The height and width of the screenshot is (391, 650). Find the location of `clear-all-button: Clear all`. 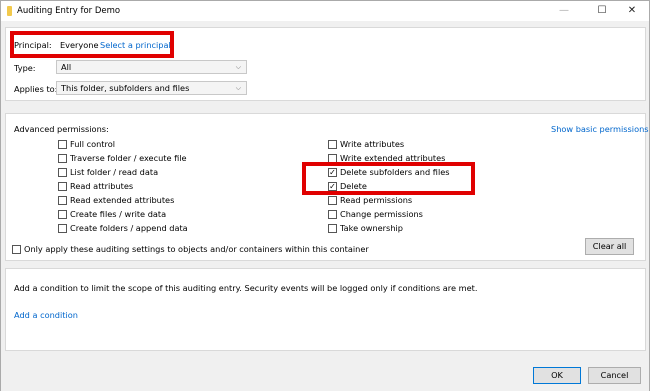

clear-all-button: Clear all is located at coordinates (609, 246).